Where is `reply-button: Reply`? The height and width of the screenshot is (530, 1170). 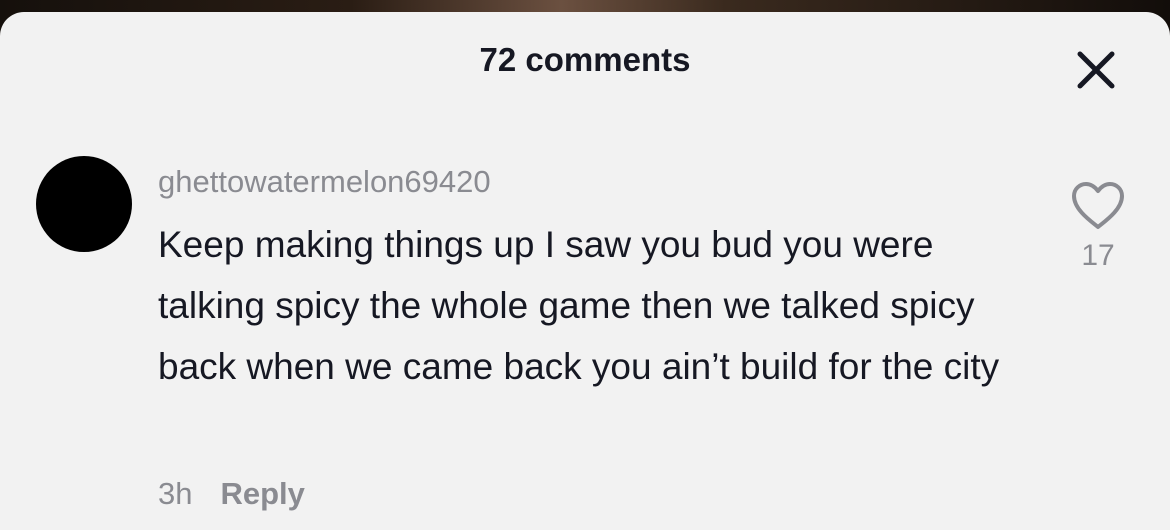
reply-button: Reply is located at coordinates (262, 494).